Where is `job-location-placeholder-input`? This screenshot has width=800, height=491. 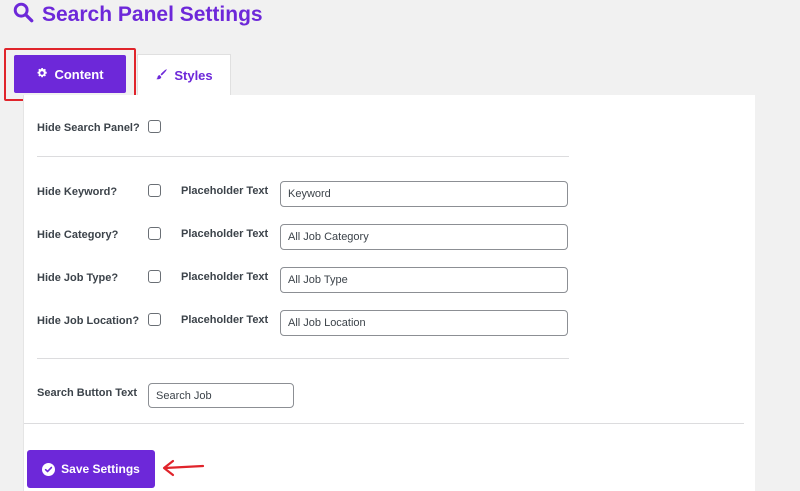
job-location-placeholder-input is located at coordinates (424, 323).